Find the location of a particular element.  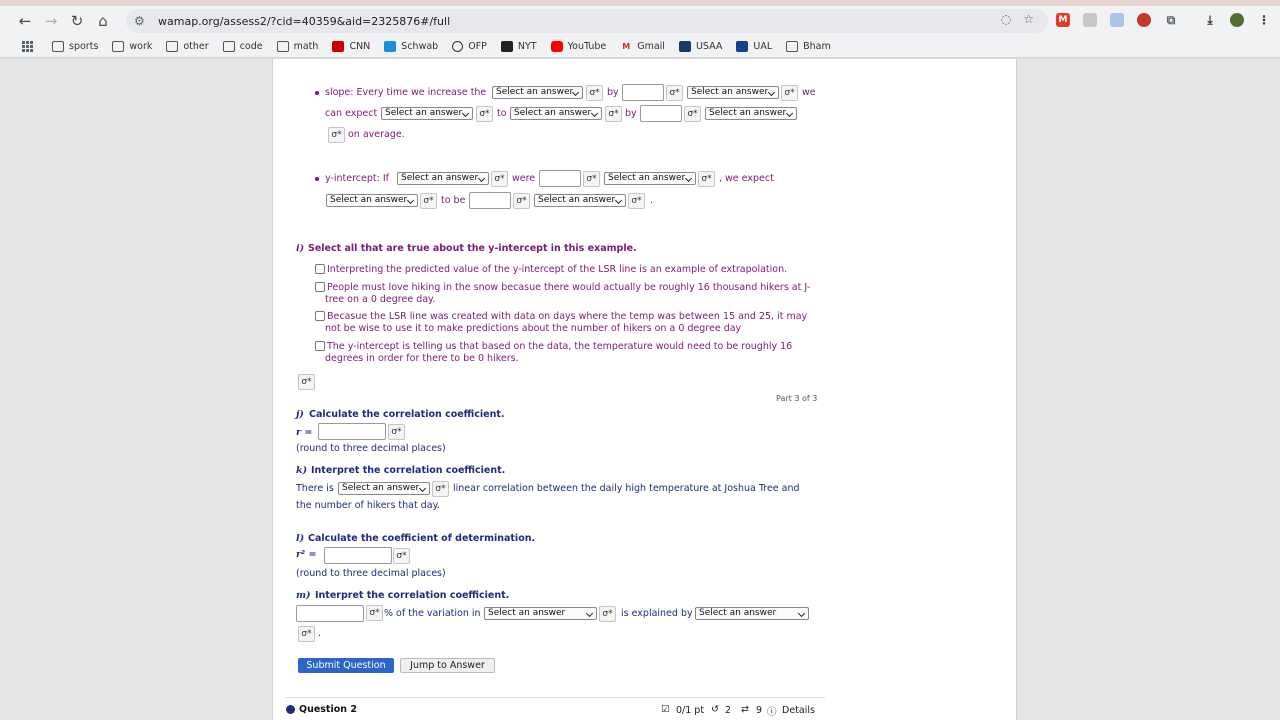

bookmark-nyt: NYT is located at coordinates (518, 46).